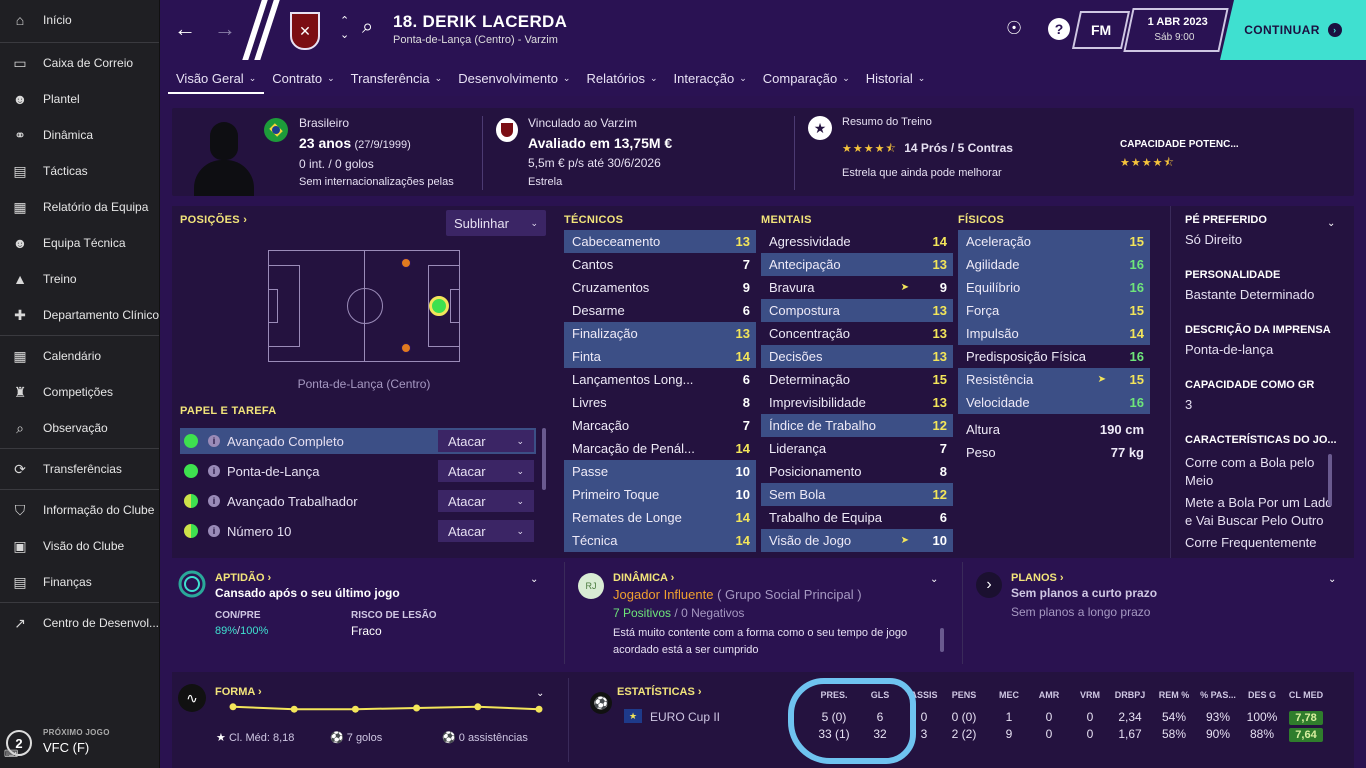  Describe the element at coordinates (857, 287) in the screenshot. I see `attribute-row: Bravura ➤ 9` at that location.